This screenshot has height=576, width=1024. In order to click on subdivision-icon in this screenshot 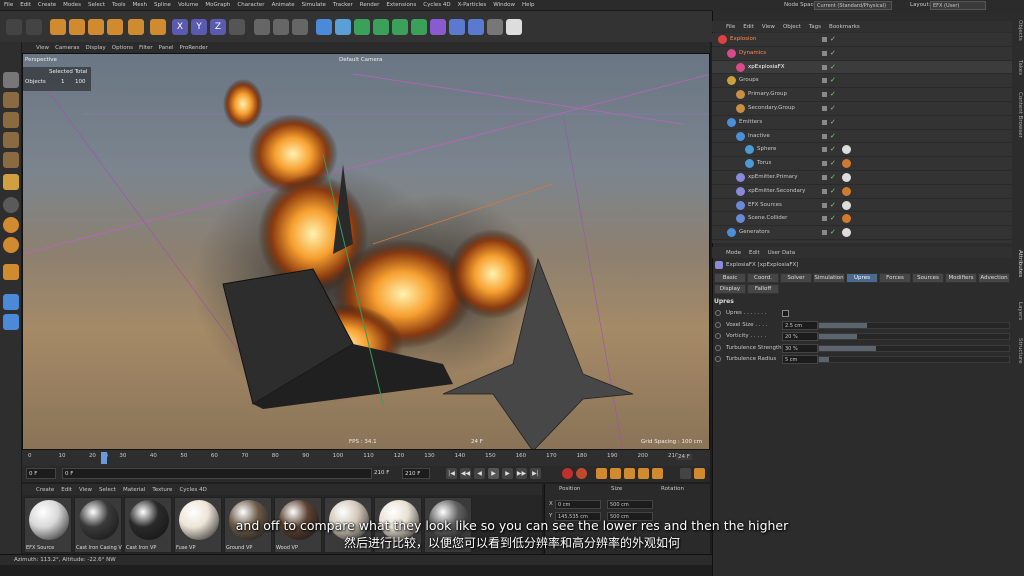, I will do `click(362, 27)`.